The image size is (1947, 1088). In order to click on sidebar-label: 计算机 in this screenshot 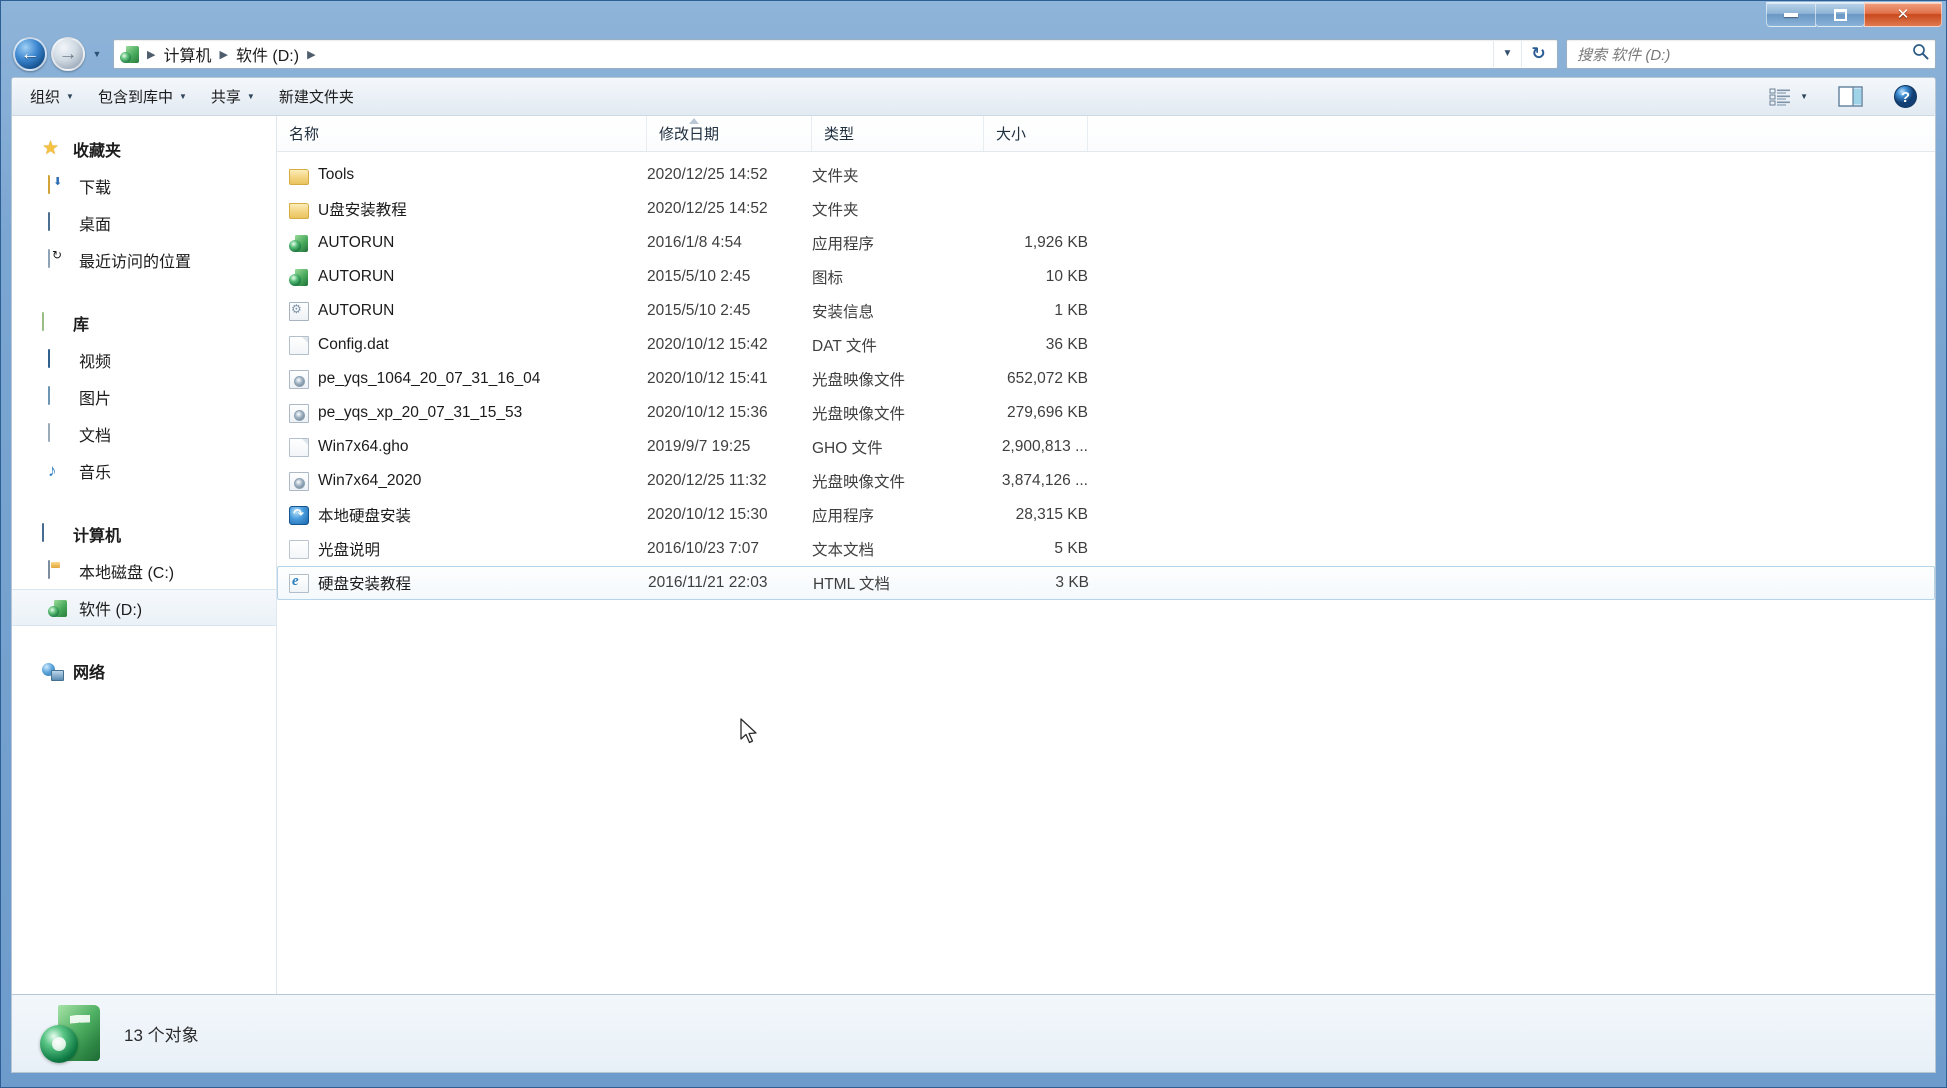, I will do `click(97, 536)`.